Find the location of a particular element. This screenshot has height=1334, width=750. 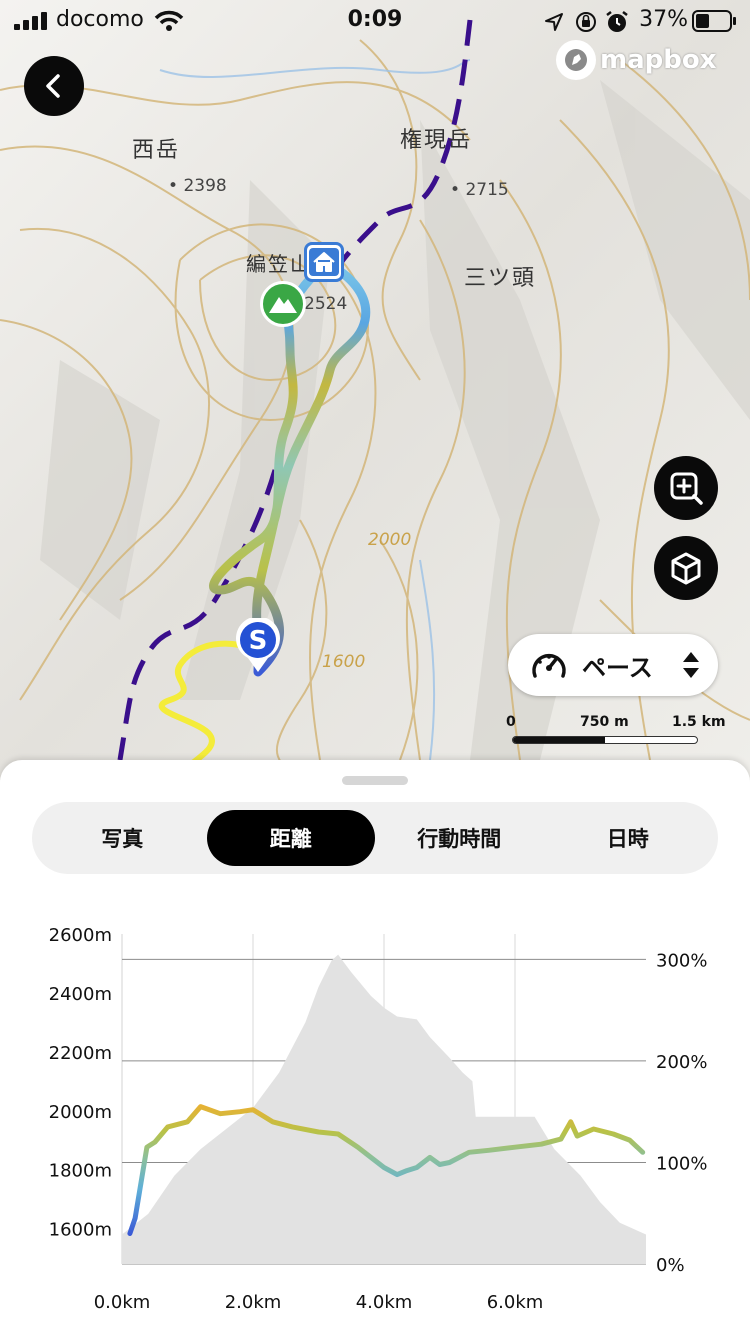

goal-home-marker is located at coordinates (324, 262).